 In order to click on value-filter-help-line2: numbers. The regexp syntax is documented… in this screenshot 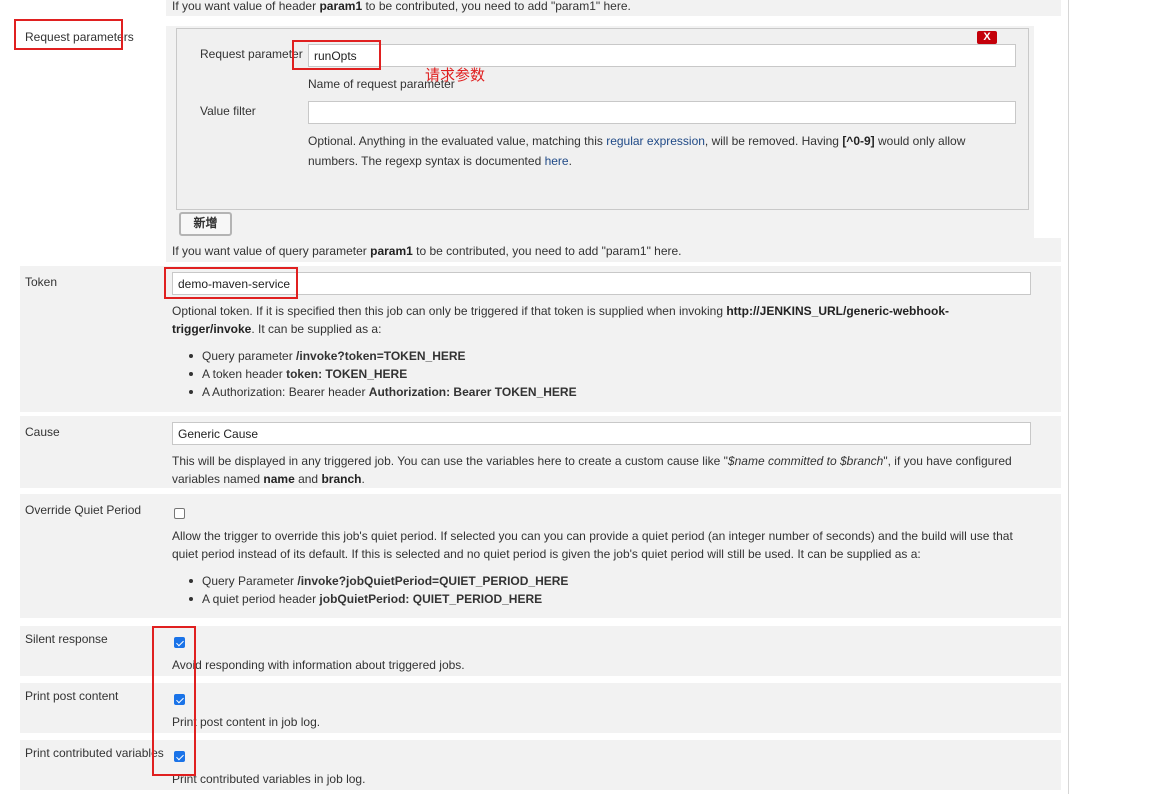, I will do `click(440, 161)`.